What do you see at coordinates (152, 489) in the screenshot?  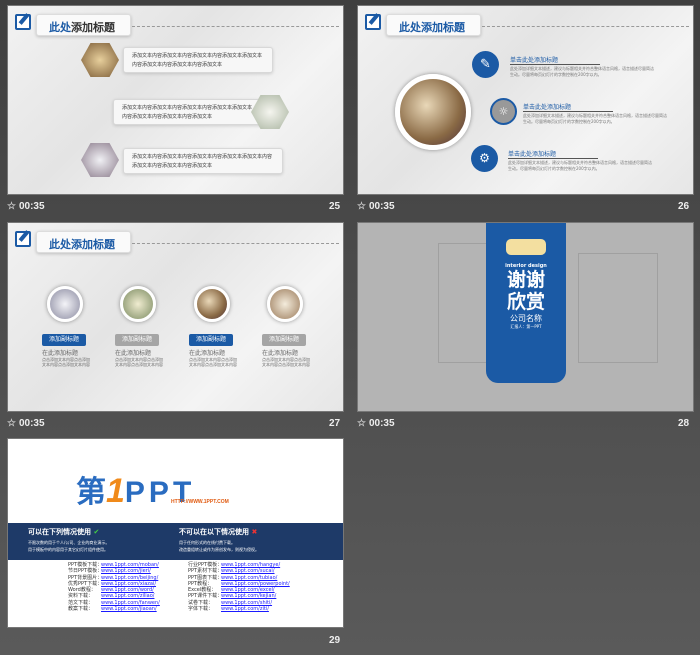 I see `logo: 第1PPT HTTP://WWW.1PPT.COM` at bounding box center [152, 489].